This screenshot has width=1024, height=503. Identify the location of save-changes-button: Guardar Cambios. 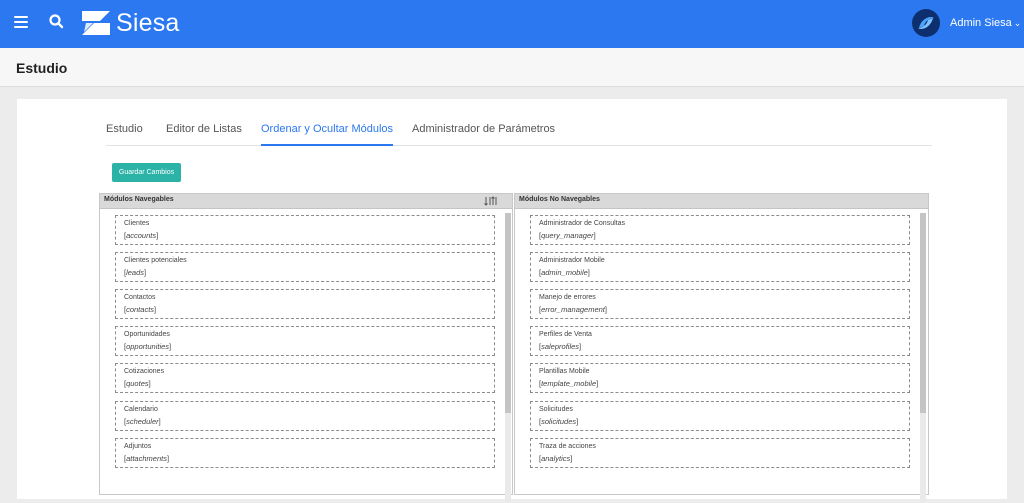
(146, 172).